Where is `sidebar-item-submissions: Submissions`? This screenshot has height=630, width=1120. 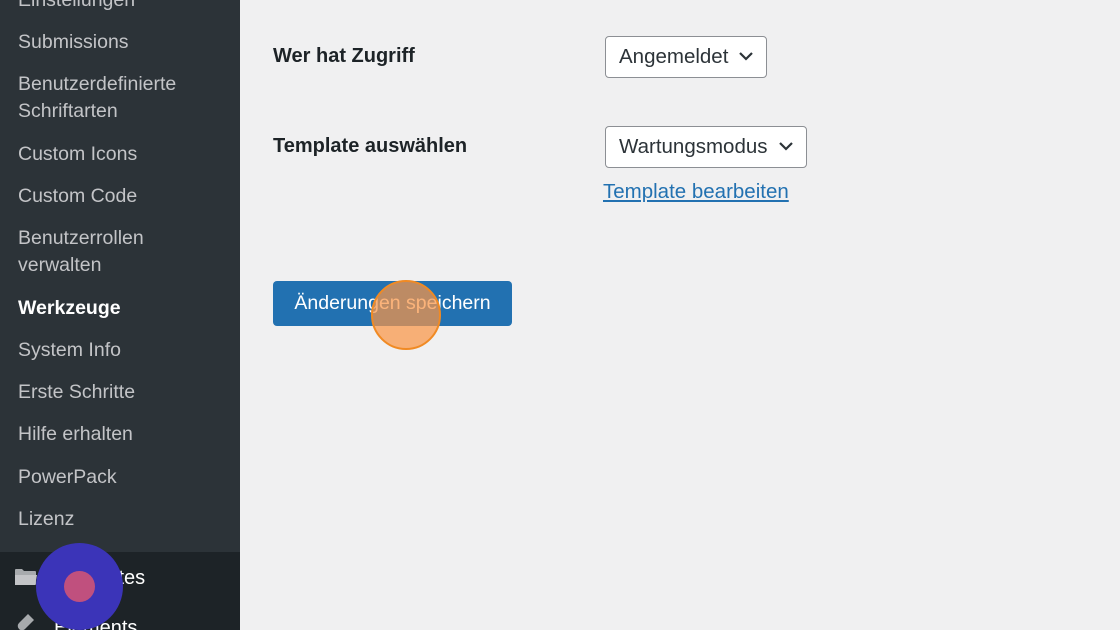 sidebar-item-submissions: Submissions is located at coordinates (123, 42).